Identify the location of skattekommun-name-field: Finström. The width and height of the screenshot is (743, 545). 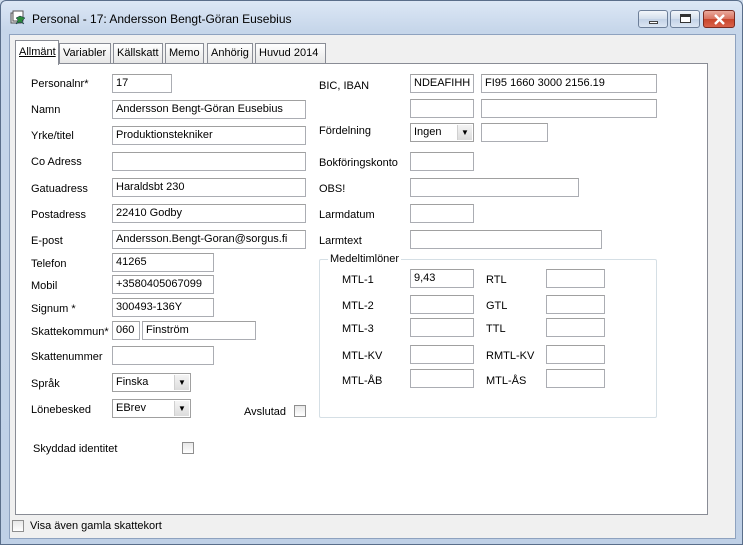
(199, 330).